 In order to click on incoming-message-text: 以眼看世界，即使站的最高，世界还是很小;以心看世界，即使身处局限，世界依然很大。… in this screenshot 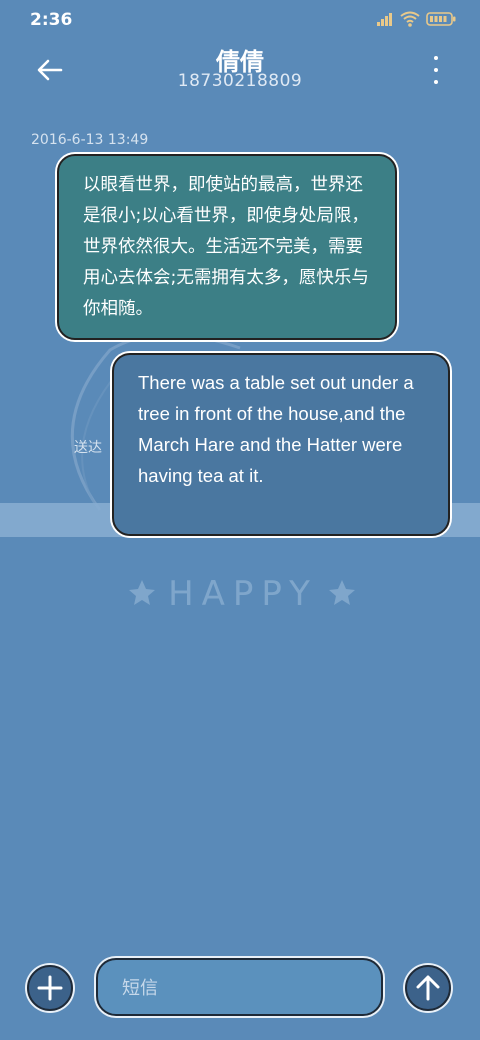, I will do `click(226, 247)`.